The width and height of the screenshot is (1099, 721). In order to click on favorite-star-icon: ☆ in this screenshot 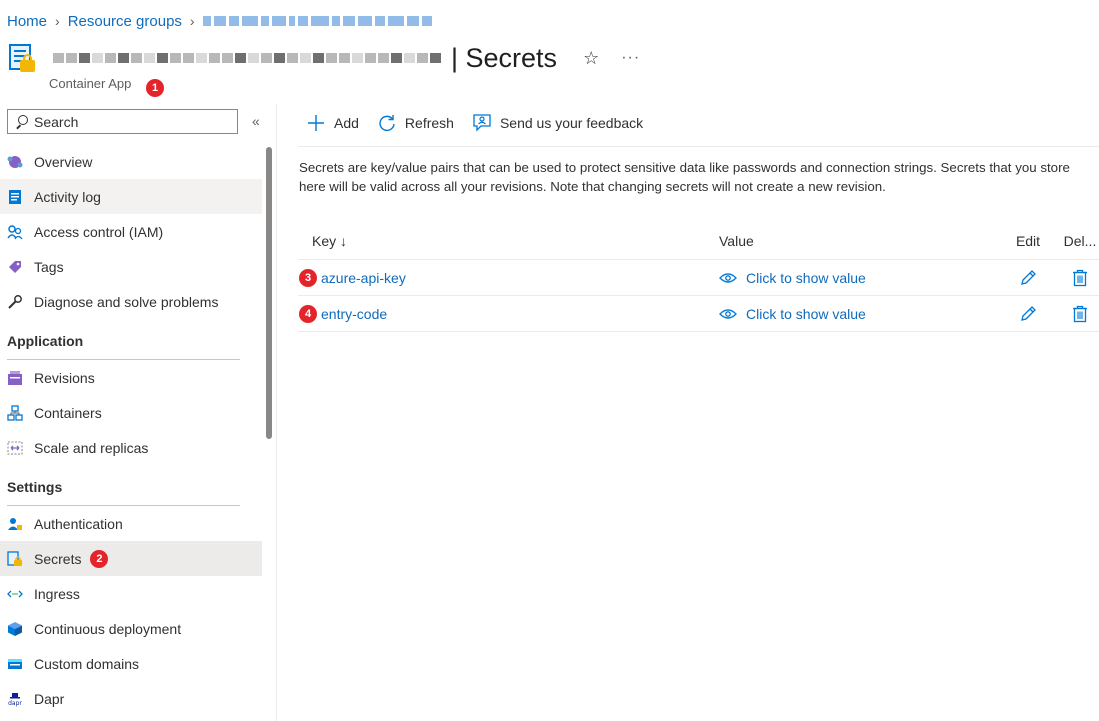, I will do `click(591, 58)`.